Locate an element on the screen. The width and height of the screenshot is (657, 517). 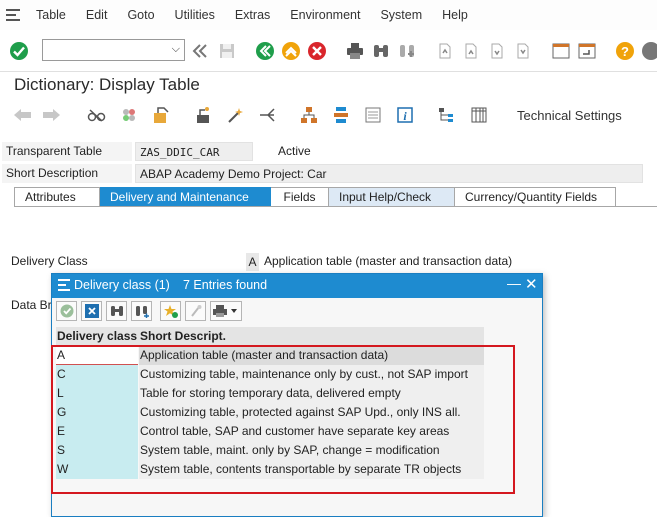
where-used-icon is located at coordinates (267, 115).